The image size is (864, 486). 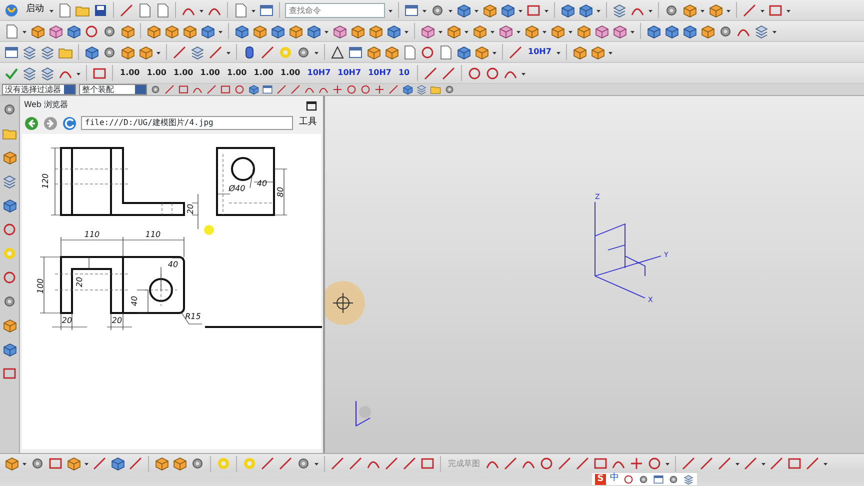 What do you see at coordinates (100, 10) in the screenshot?
I see `save-icon` at bounding box center [100, 10].